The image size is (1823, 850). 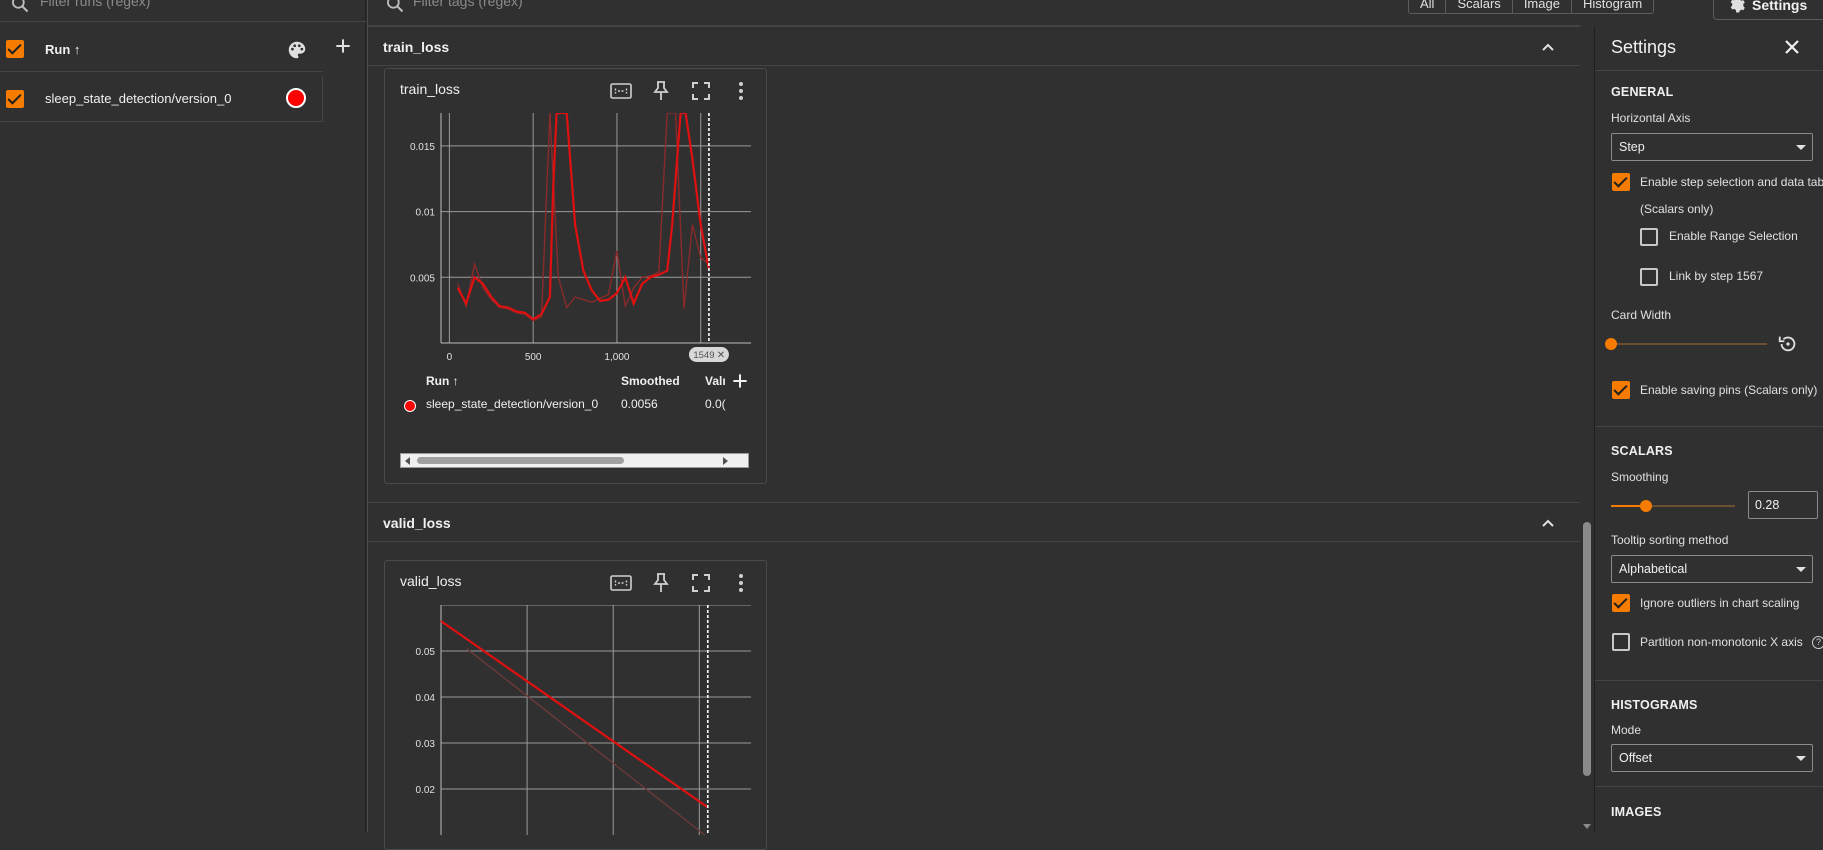 I want to click on card-width-slider-knob, so click(x=1611, y=344).